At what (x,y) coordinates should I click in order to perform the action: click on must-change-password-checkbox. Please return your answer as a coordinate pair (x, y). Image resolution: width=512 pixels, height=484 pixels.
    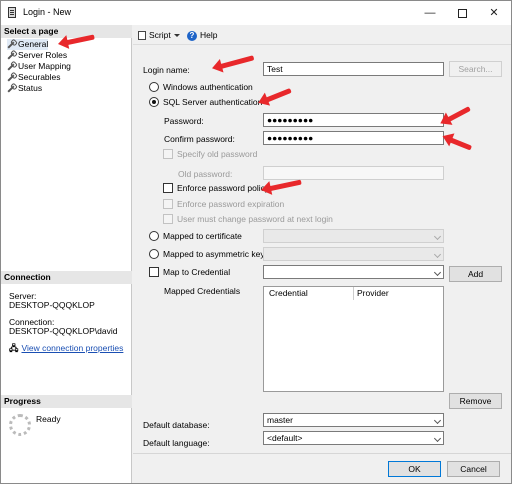
    Looking at the image, I should click on (168, 219).